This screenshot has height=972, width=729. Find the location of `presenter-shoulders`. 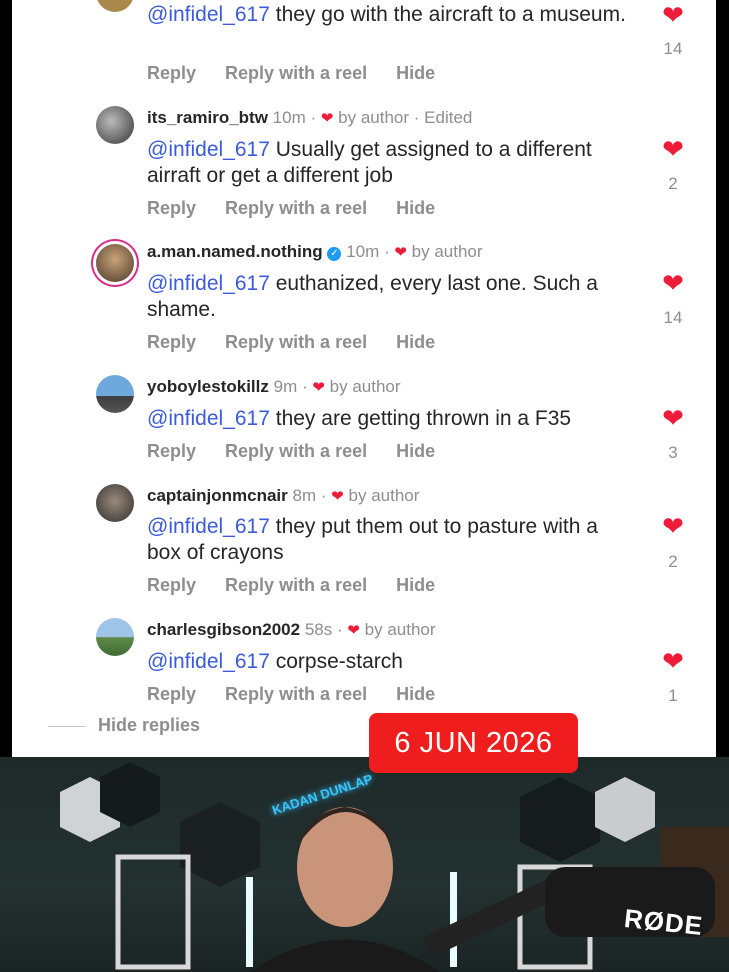

presenter-shoulders is located at coordinates (345, 955).